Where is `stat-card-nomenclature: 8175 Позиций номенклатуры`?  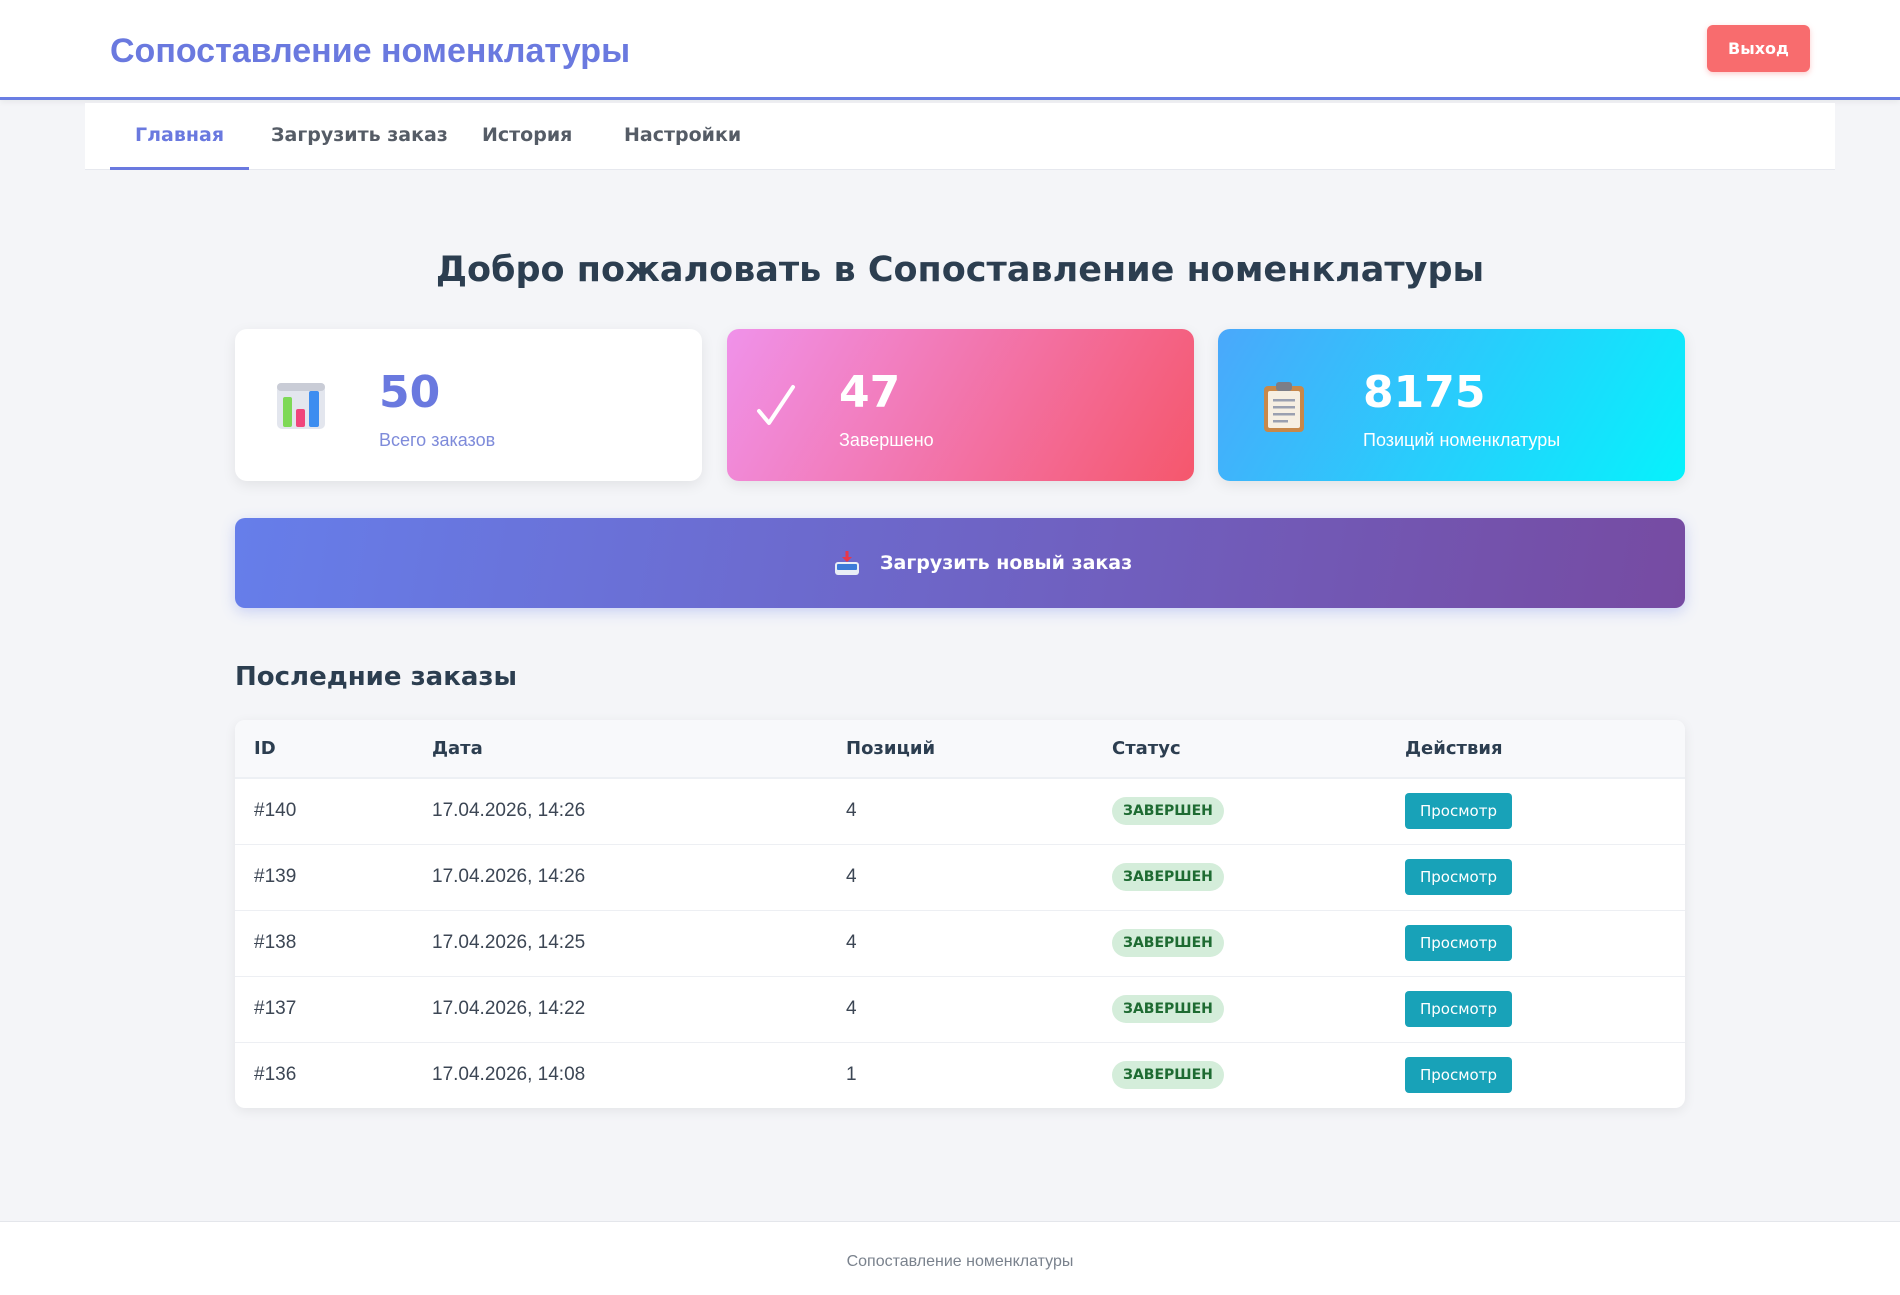 stat-card-nomenclature: 8175 Позиций номенклатуры is located at coordinates (1451, 405).